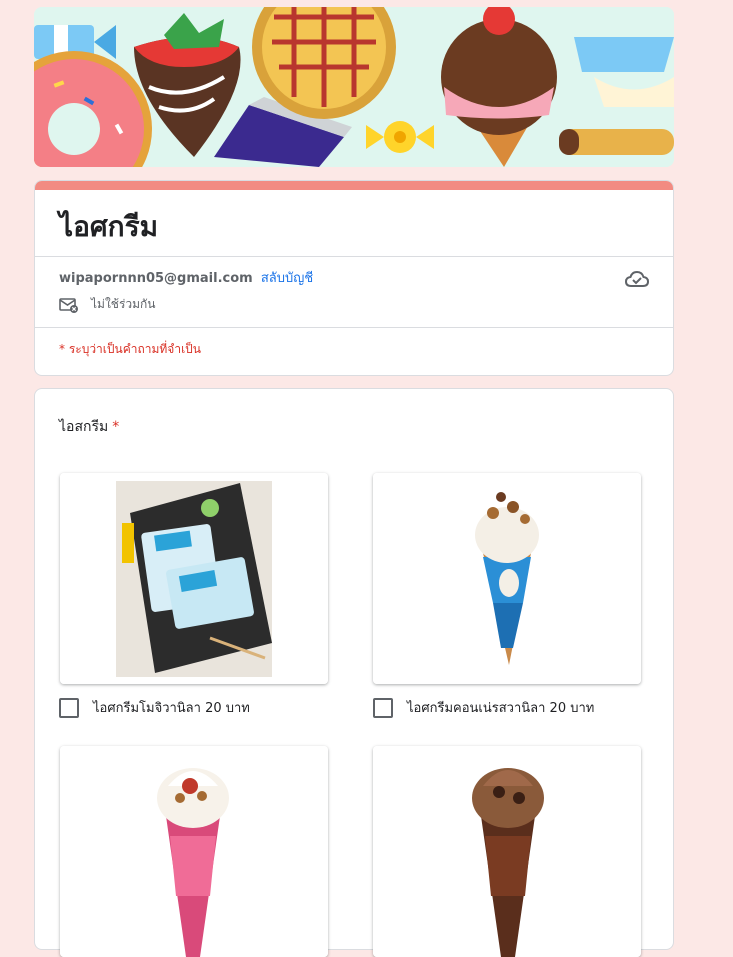 This screenshot has height=957, width=733. What do you see at coordinates (68, 305) in the screenshot?
I see `mail-off-icon` at bounding box center [68, 305].